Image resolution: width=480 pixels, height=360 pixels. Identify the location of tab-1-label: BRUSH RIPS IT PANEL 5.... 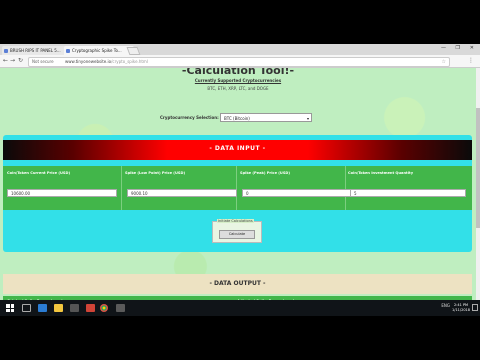
(35, 50).